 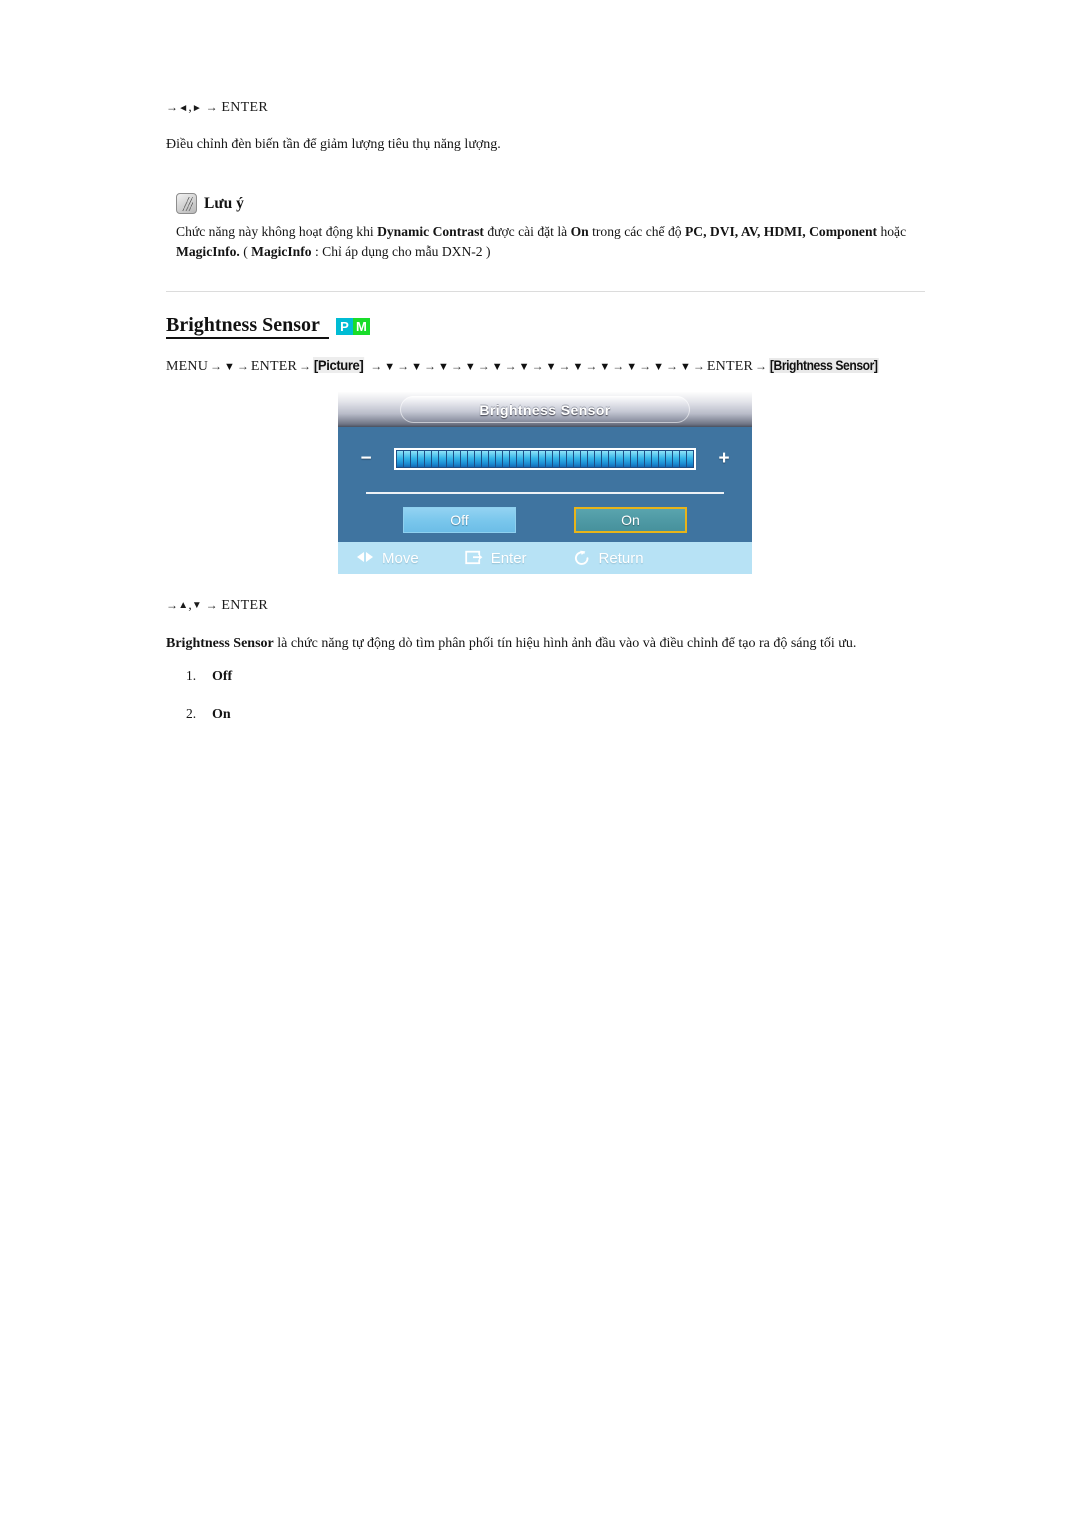 I want to click on osd-footer: Move Enter Return, so click(x=545, y=558).